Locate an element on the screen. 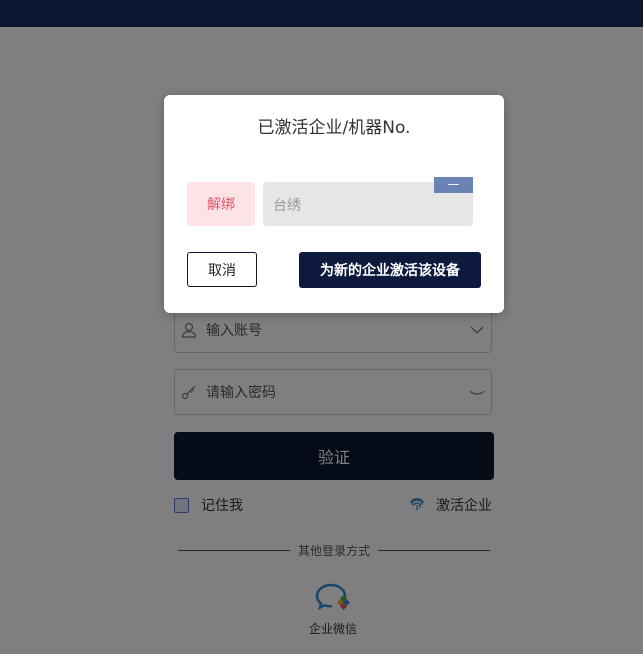  dialog-title: 已激活企业/机器No. is located at coordinates (334, 128).